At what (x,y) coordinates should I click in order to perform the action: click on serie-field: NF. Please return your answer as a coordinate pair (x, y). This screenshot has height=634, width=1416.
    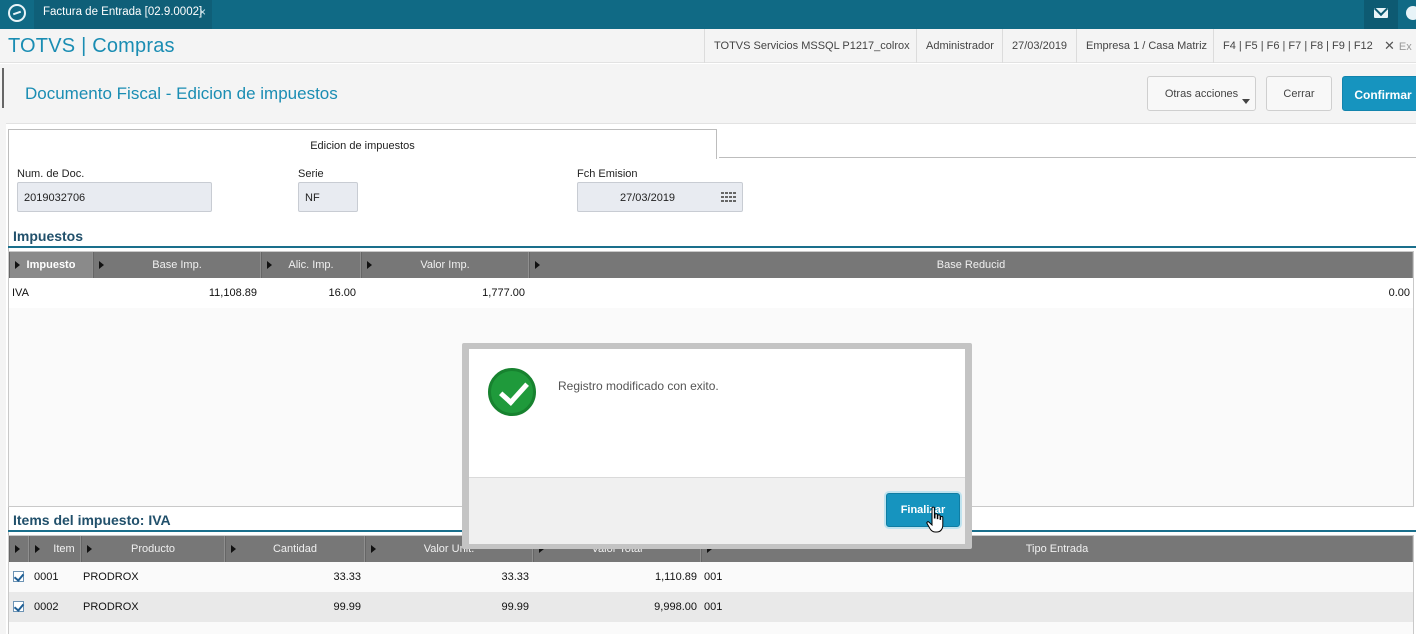
    Looking at the image, I should click on (328, 197).